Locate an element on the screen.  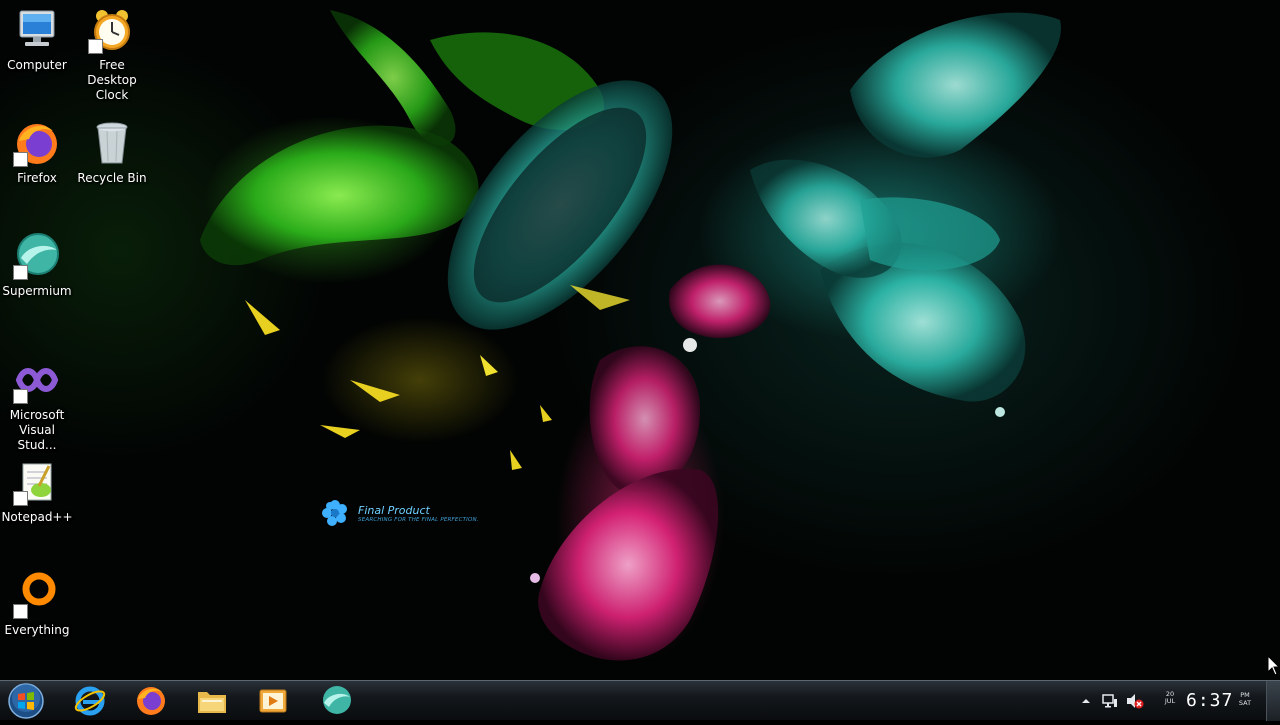
windows-start-orb-icon is located at coordinates (26, 701).